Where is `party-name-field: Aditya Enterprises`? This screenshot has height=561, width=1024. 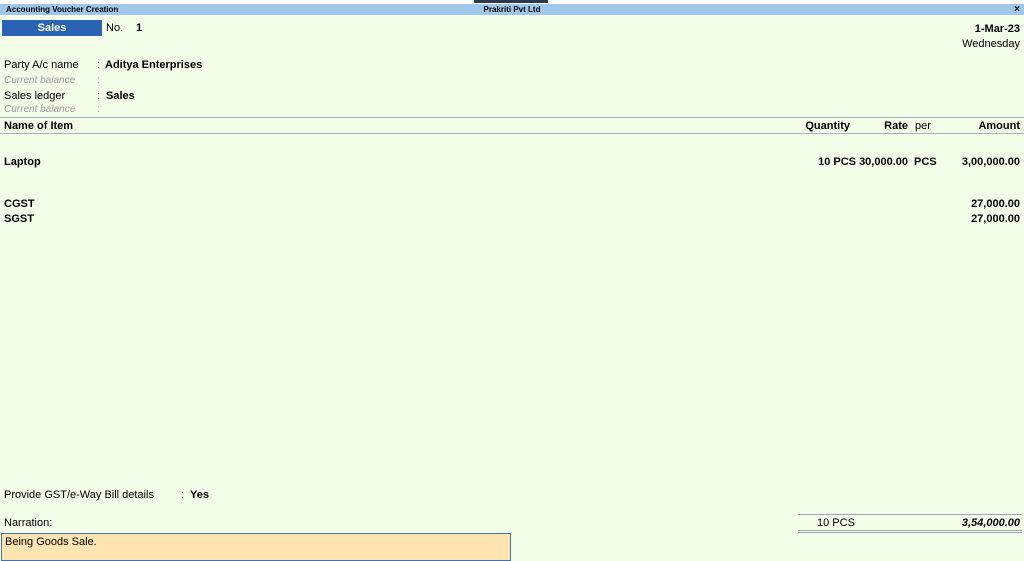
party-name-field: Aditya Enterprises is located at coordinates (153, 65).